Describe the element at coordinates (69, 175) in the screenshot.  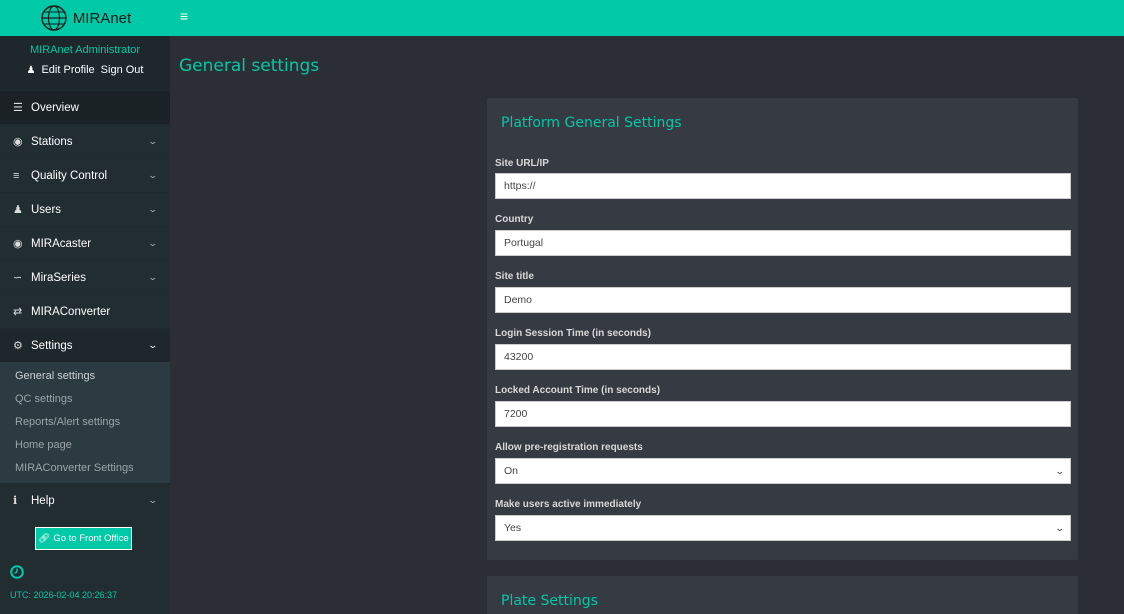
I see `sidebar-item-label: Quality Control` at that location.